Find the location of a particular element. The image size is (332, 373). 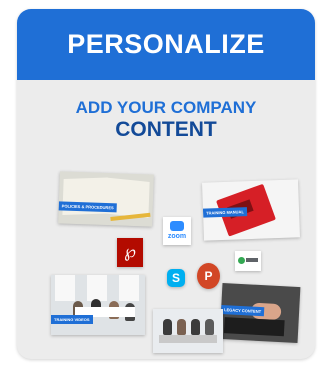

card-title: PERSONALIZE is located at coordinates (166, 44).